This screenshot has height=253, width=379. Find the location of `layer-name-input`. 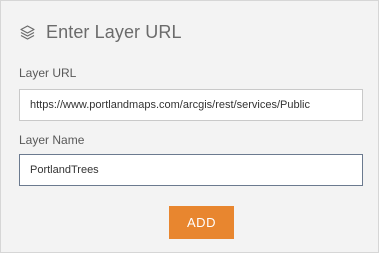

layer-name-input is located at coordinates (191, 170).